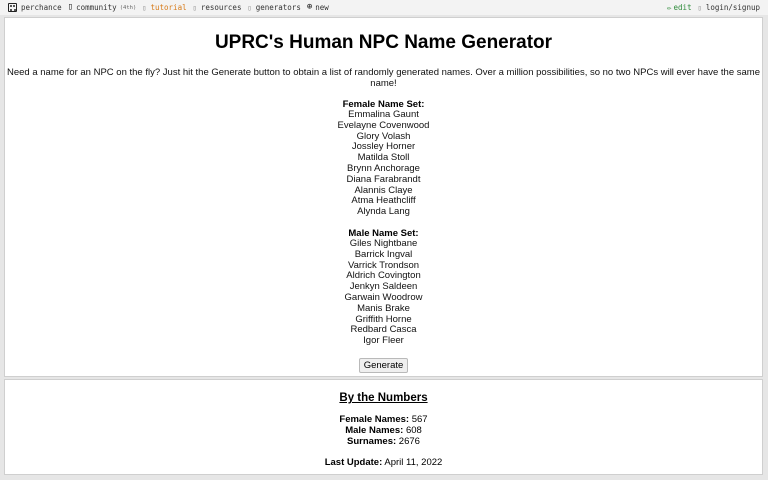 This screenshot has height=480, width=768. What do you see at coordinates (383, 125) in the screenshot?
I see `female-name: Evelayne Covenwood` at bounding box center [383, 125].